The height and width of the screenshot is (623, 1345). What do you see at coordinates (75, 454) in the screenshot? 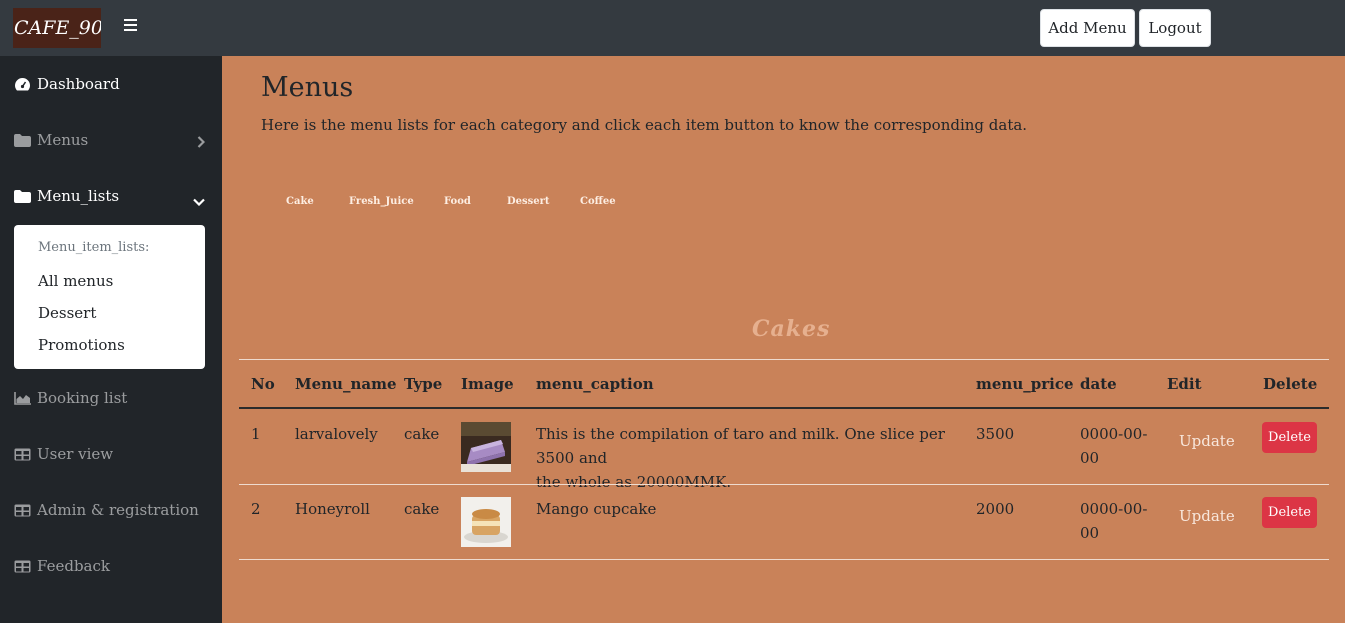
I see `sidebar-item-label: User view` at bounding box center [75, 454].